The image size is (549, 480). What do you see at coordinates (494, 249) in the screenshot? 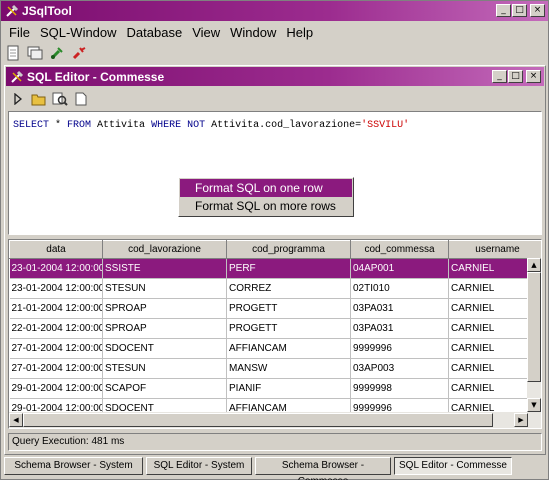
I see `column-header: username` at bounding box center [494, 249].